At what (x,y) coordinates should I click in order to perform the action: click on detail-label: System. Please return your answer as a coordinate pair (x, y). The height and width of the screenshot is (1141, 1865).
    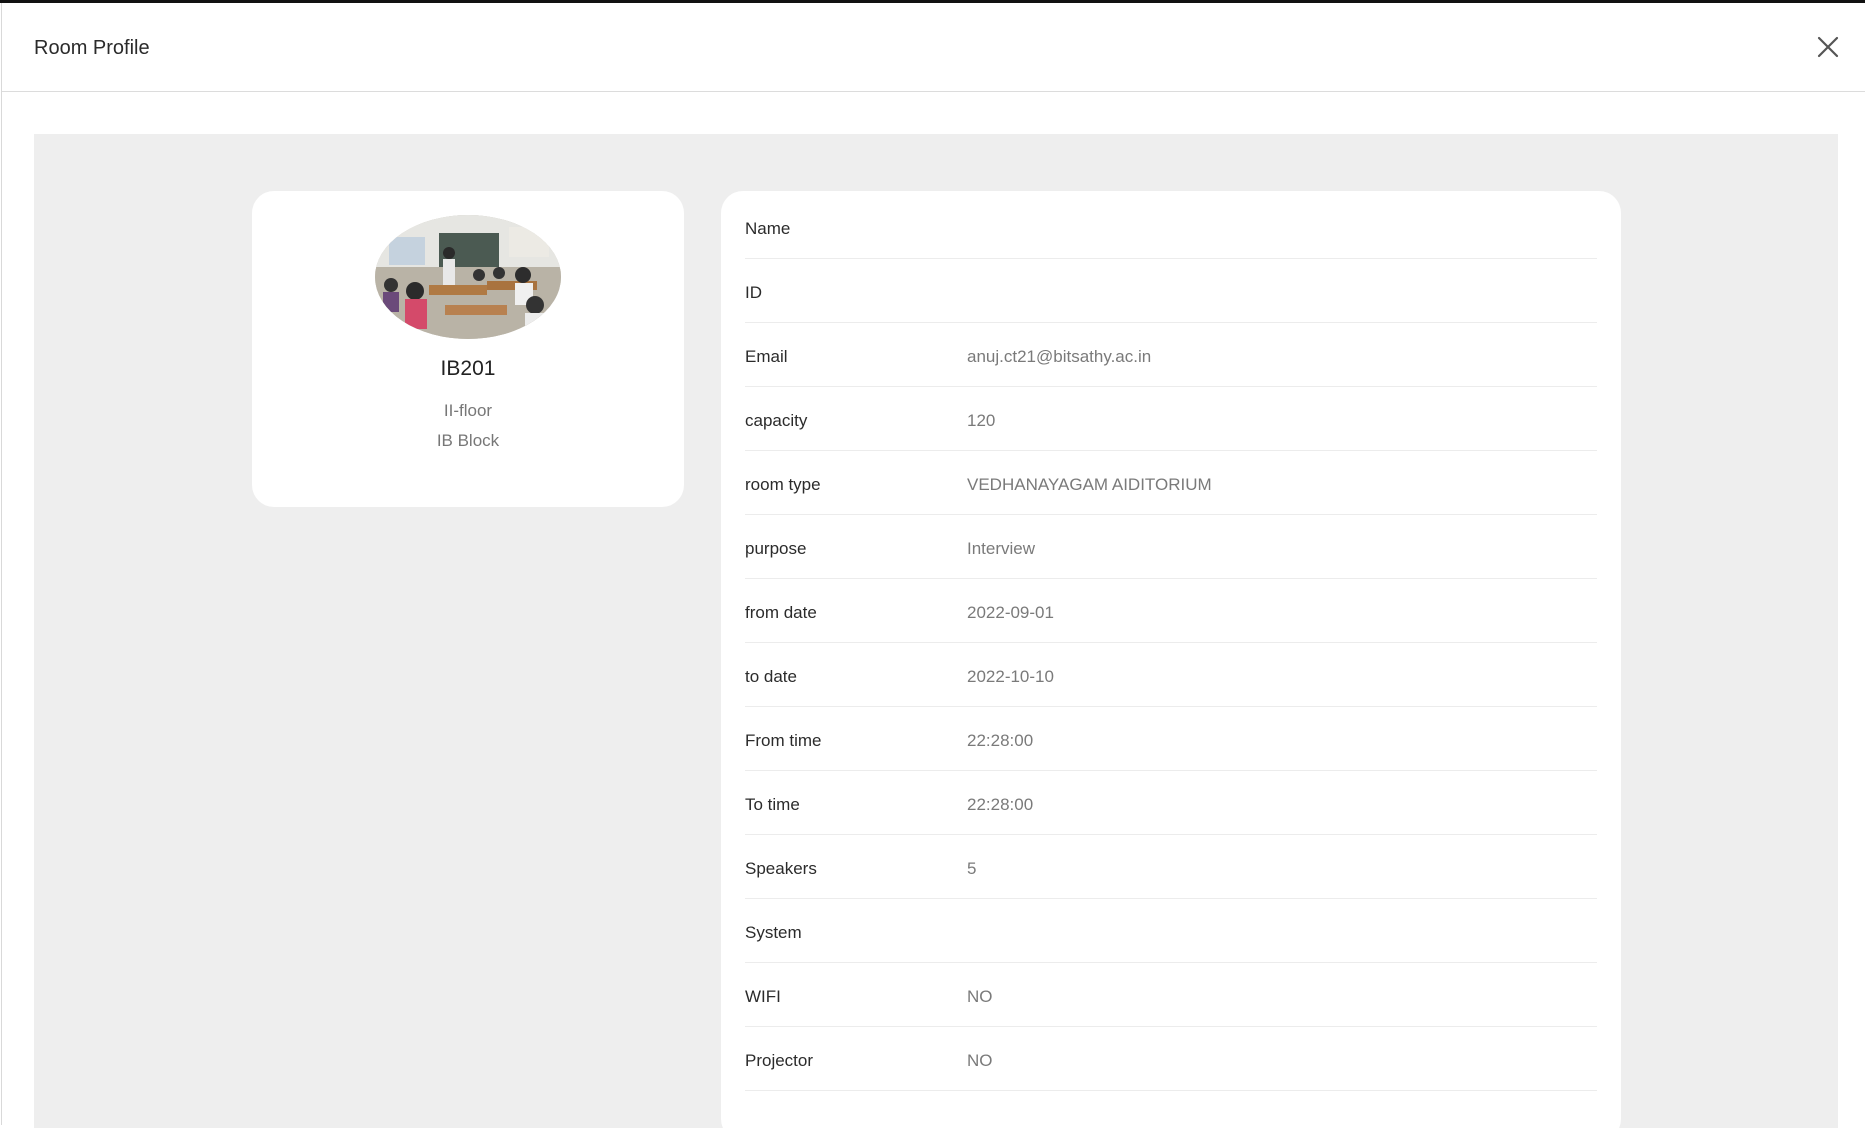
    Looking at the image, I should click on (773, 932).